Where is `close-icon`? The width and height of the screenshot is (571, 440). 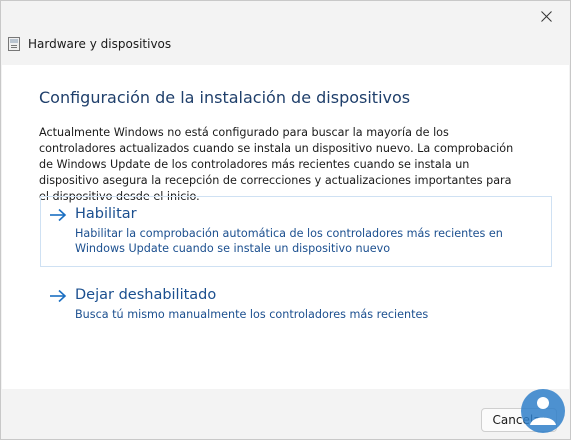
close-icon is located at coordinates (546, 16).